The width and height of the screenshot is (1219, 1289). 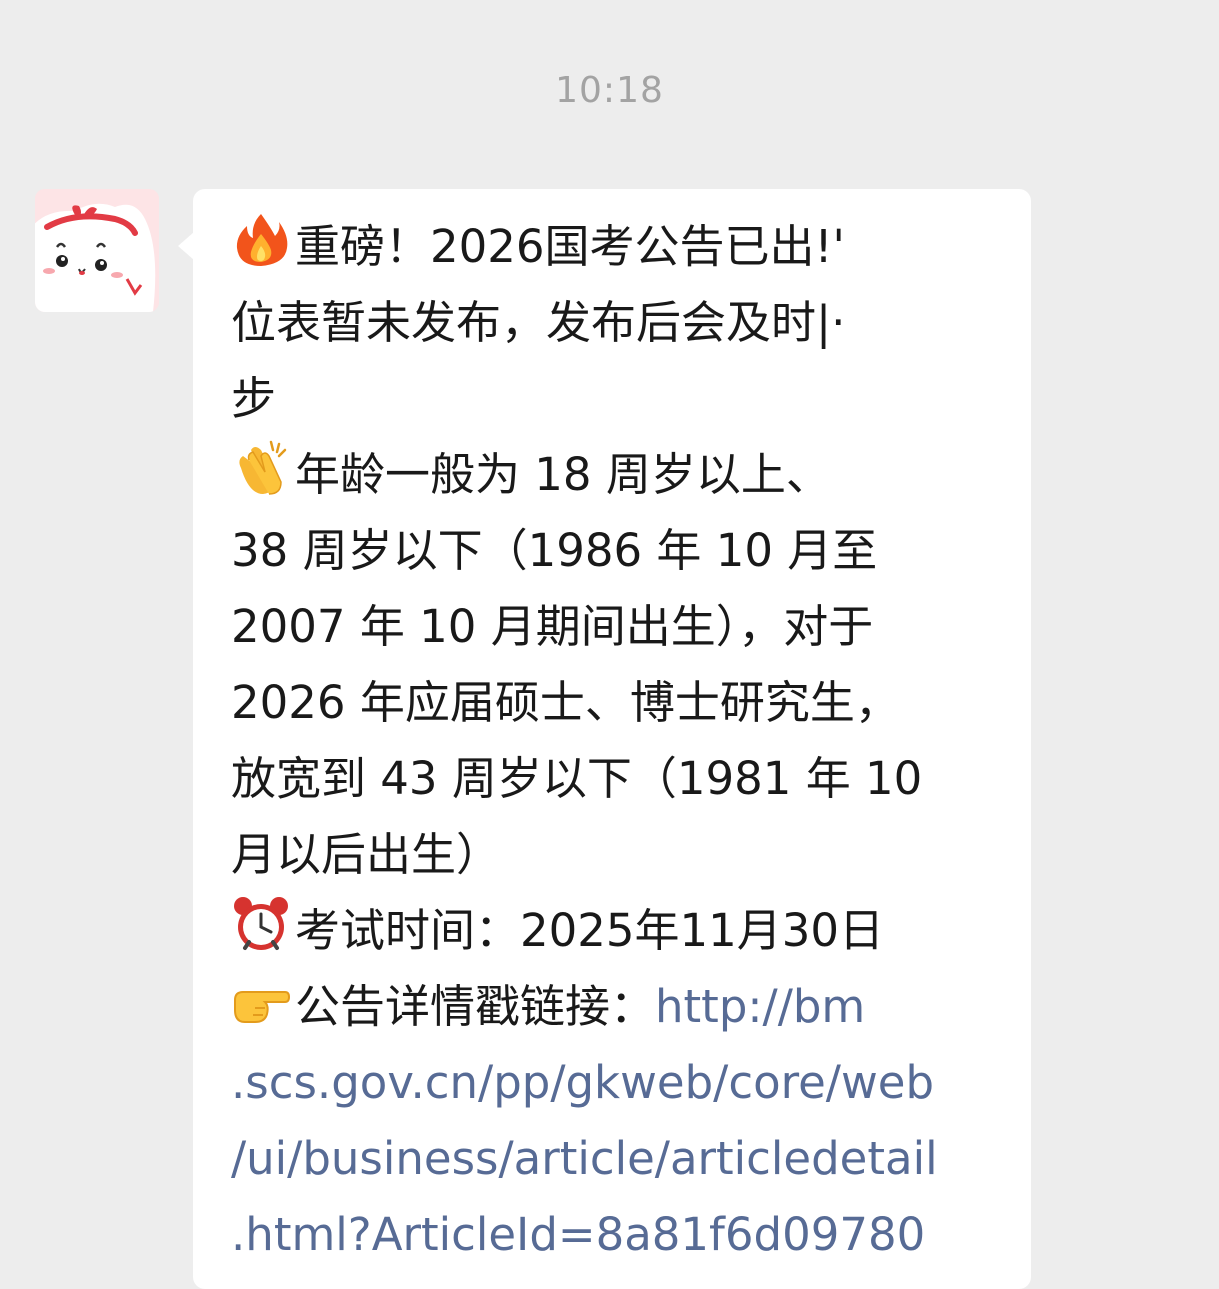 What do you see at coordinates (254, 398) in the screenshot?
I see `message-line-3: 步` at bounding box center [254, 398].